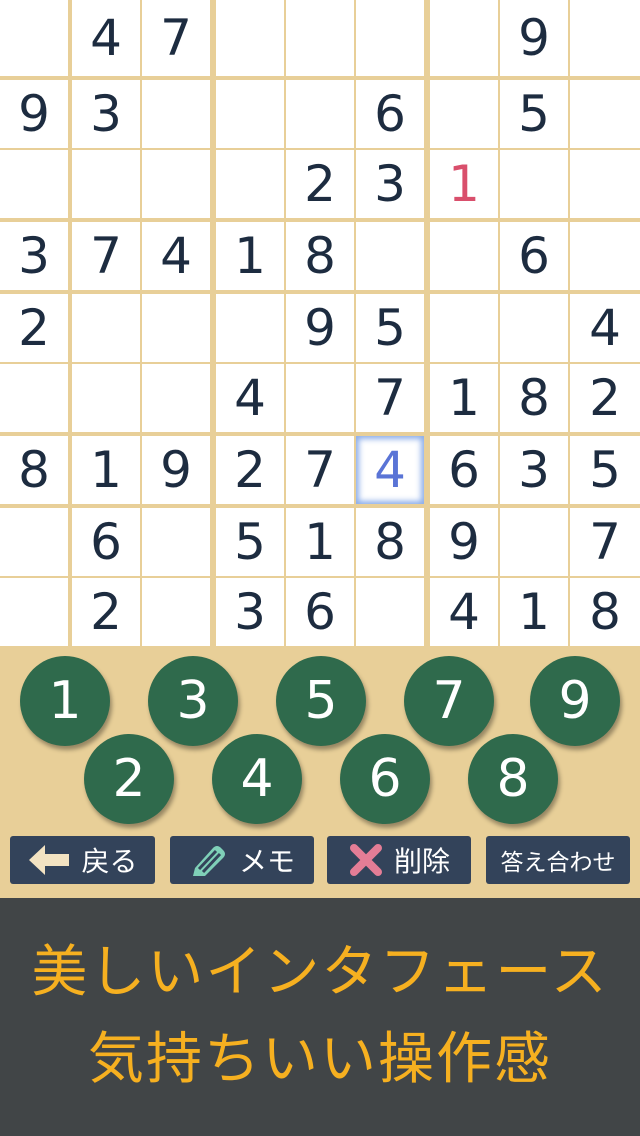  Describe the element at coordinates (320, 38) in the screenshot. I see `sudoku-cell-r1c5` at that location.